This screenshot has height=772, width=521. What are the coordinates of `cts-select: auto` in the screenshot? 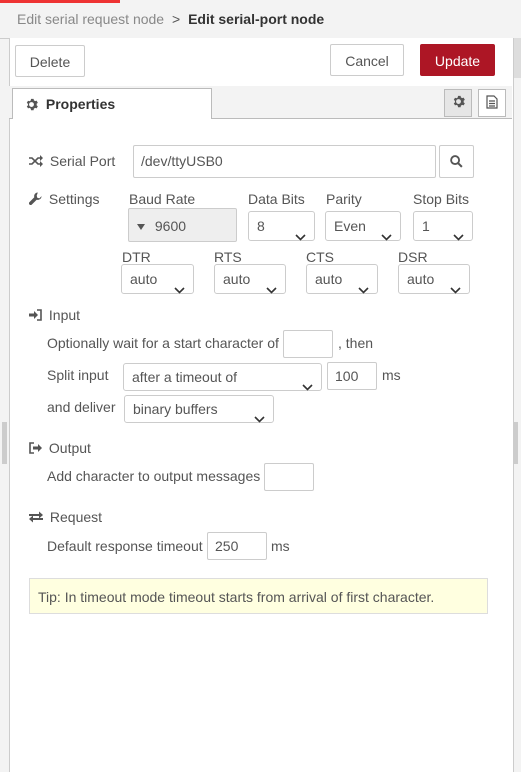 It's located at (342, 279).